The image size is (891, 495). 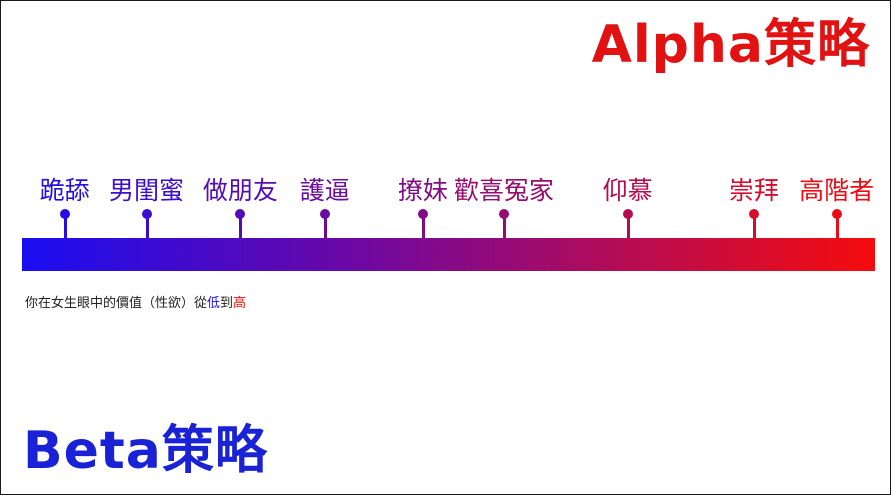 What do you see at coordinates (116, 303) in the screenshot?
I see `caption-prefix: 你在女生眼中的價值（性欲）從` at bounding box center [116, 303].